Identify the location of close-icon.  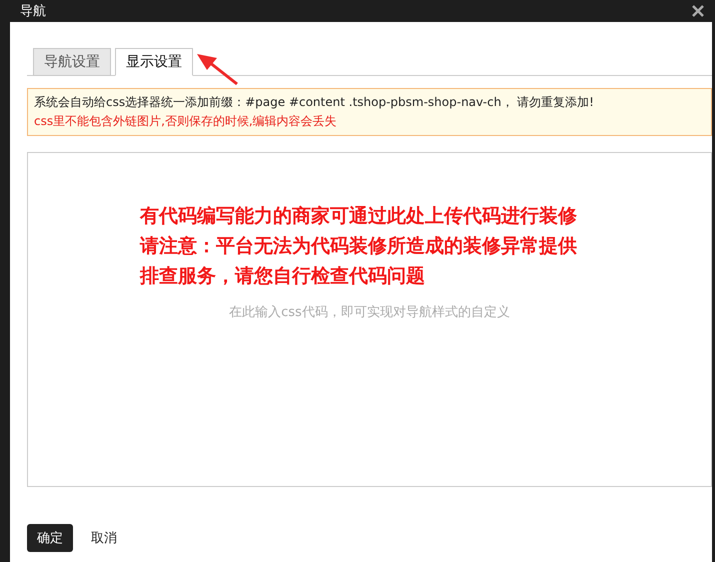
(698, 11).